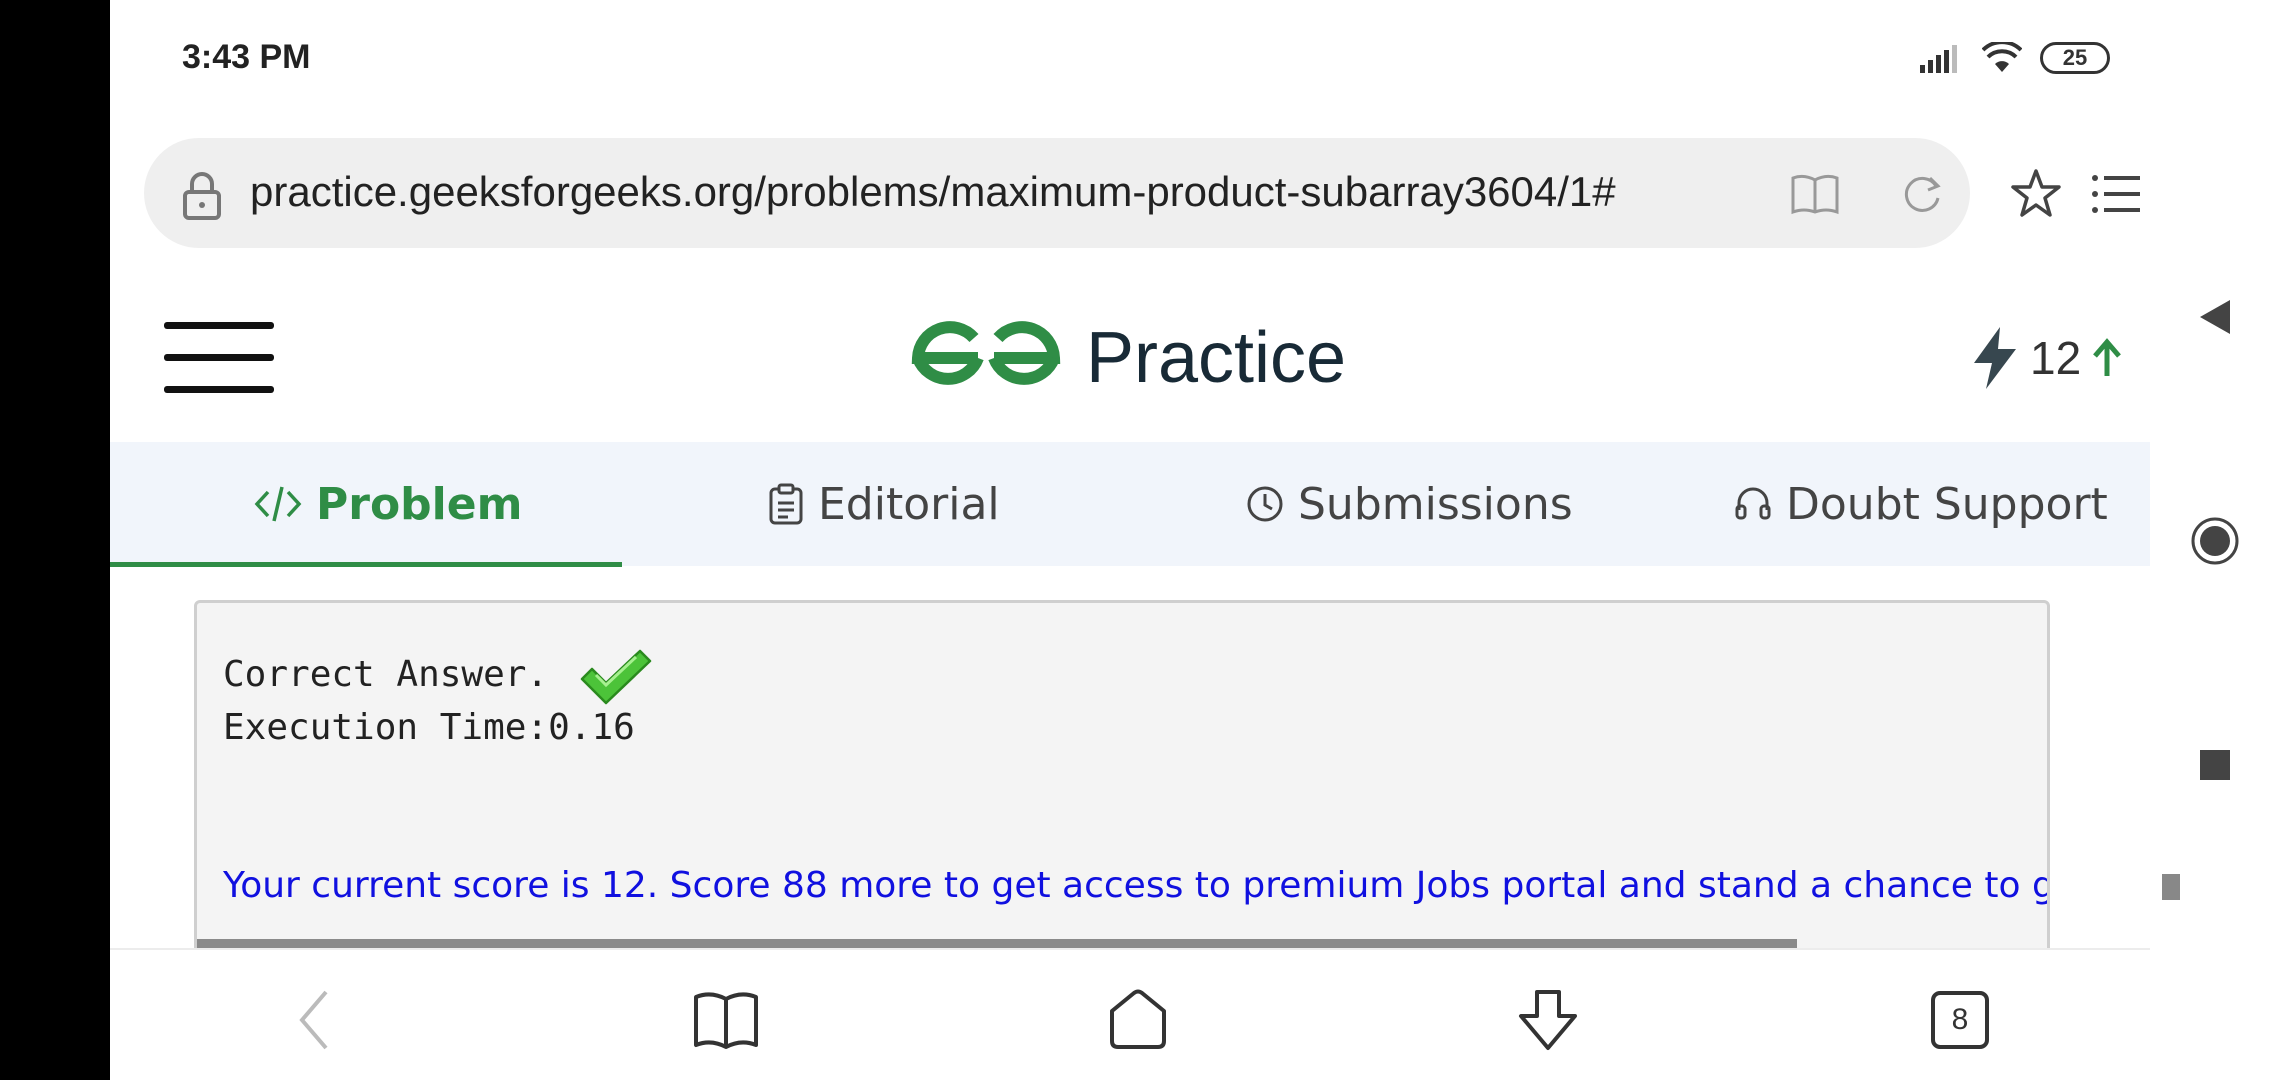  Describe the element at coordinates (2036, 193) in the screenshot. I see `star-icon` at that location.